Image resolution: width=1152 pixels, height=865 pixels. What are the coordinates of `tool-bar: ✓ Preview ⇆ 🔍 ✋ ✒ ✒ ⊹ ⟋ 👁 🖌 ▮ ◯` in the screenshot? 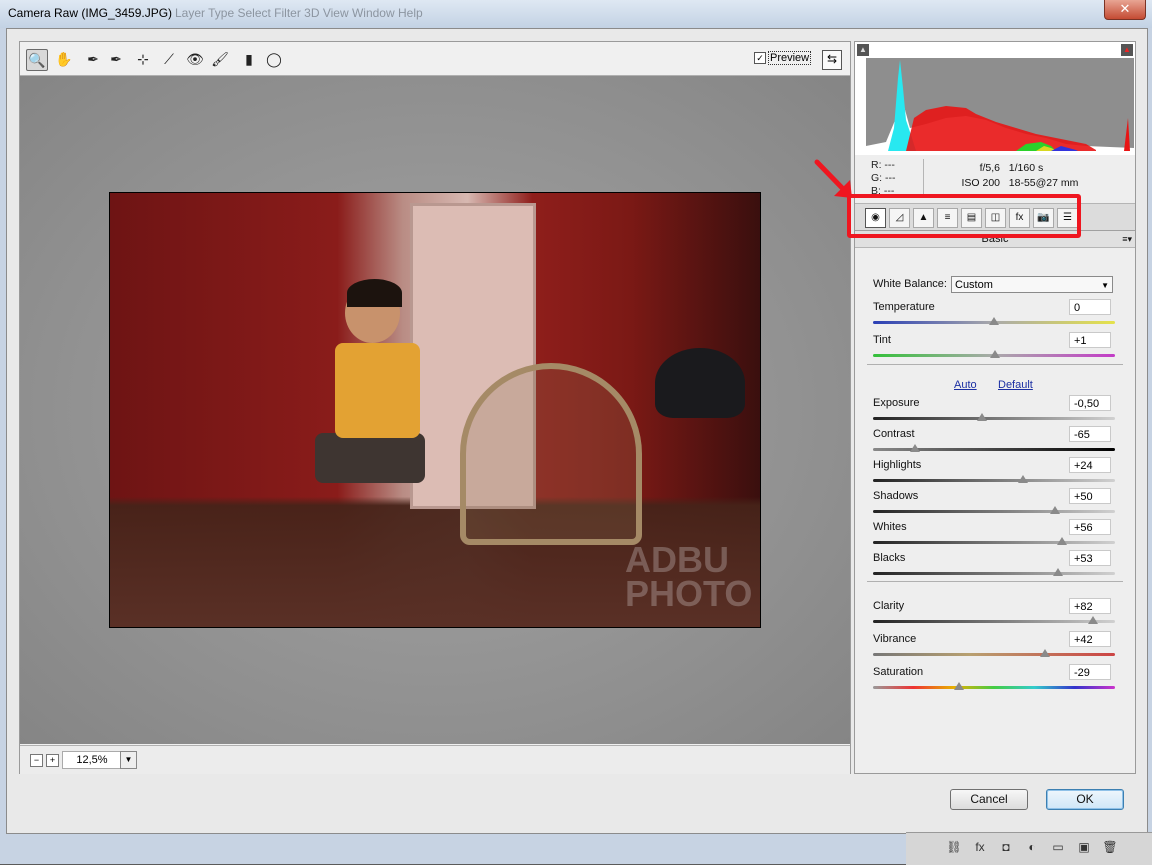 It's located at (435, 59).